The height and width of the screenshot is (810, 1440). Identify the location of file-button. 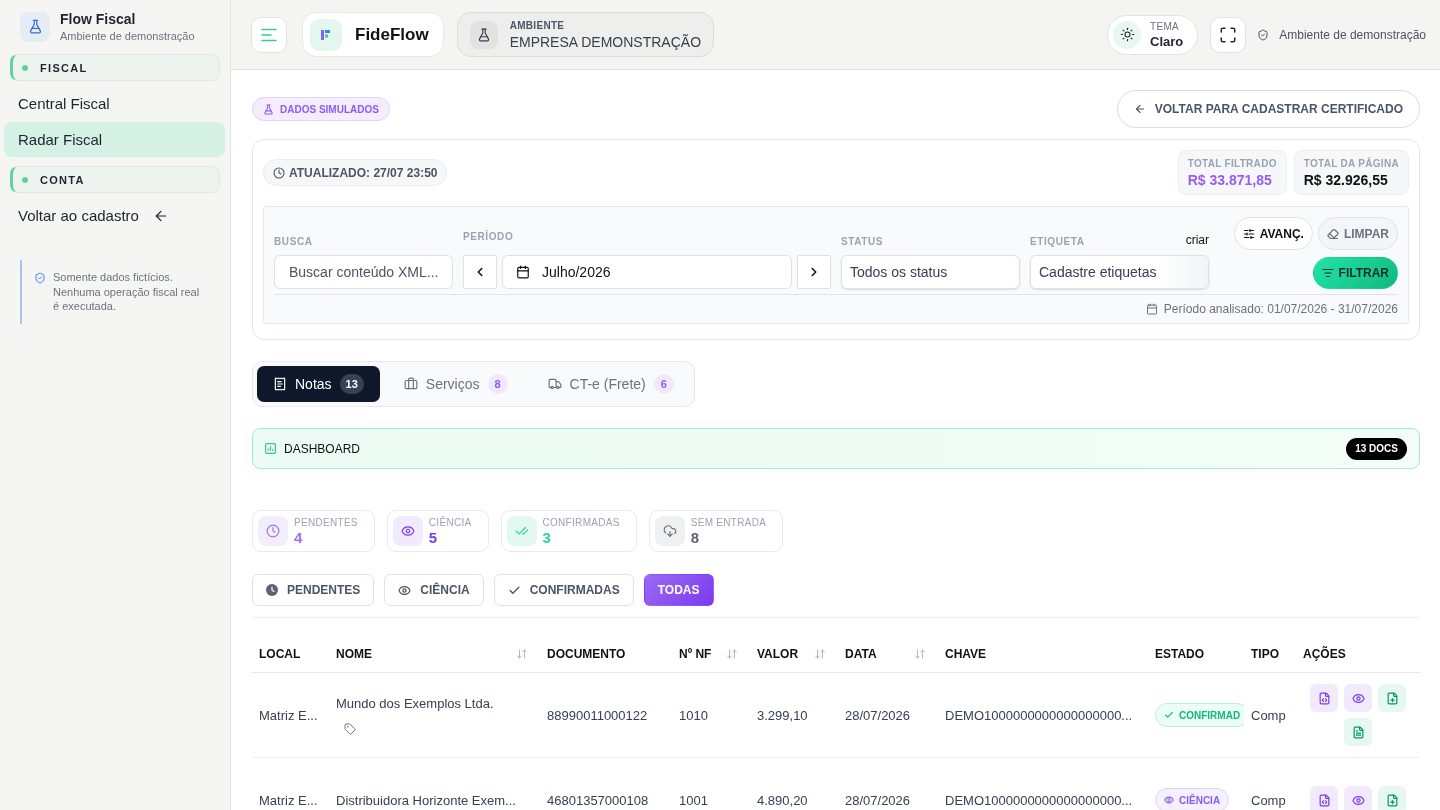
(1358, 732).